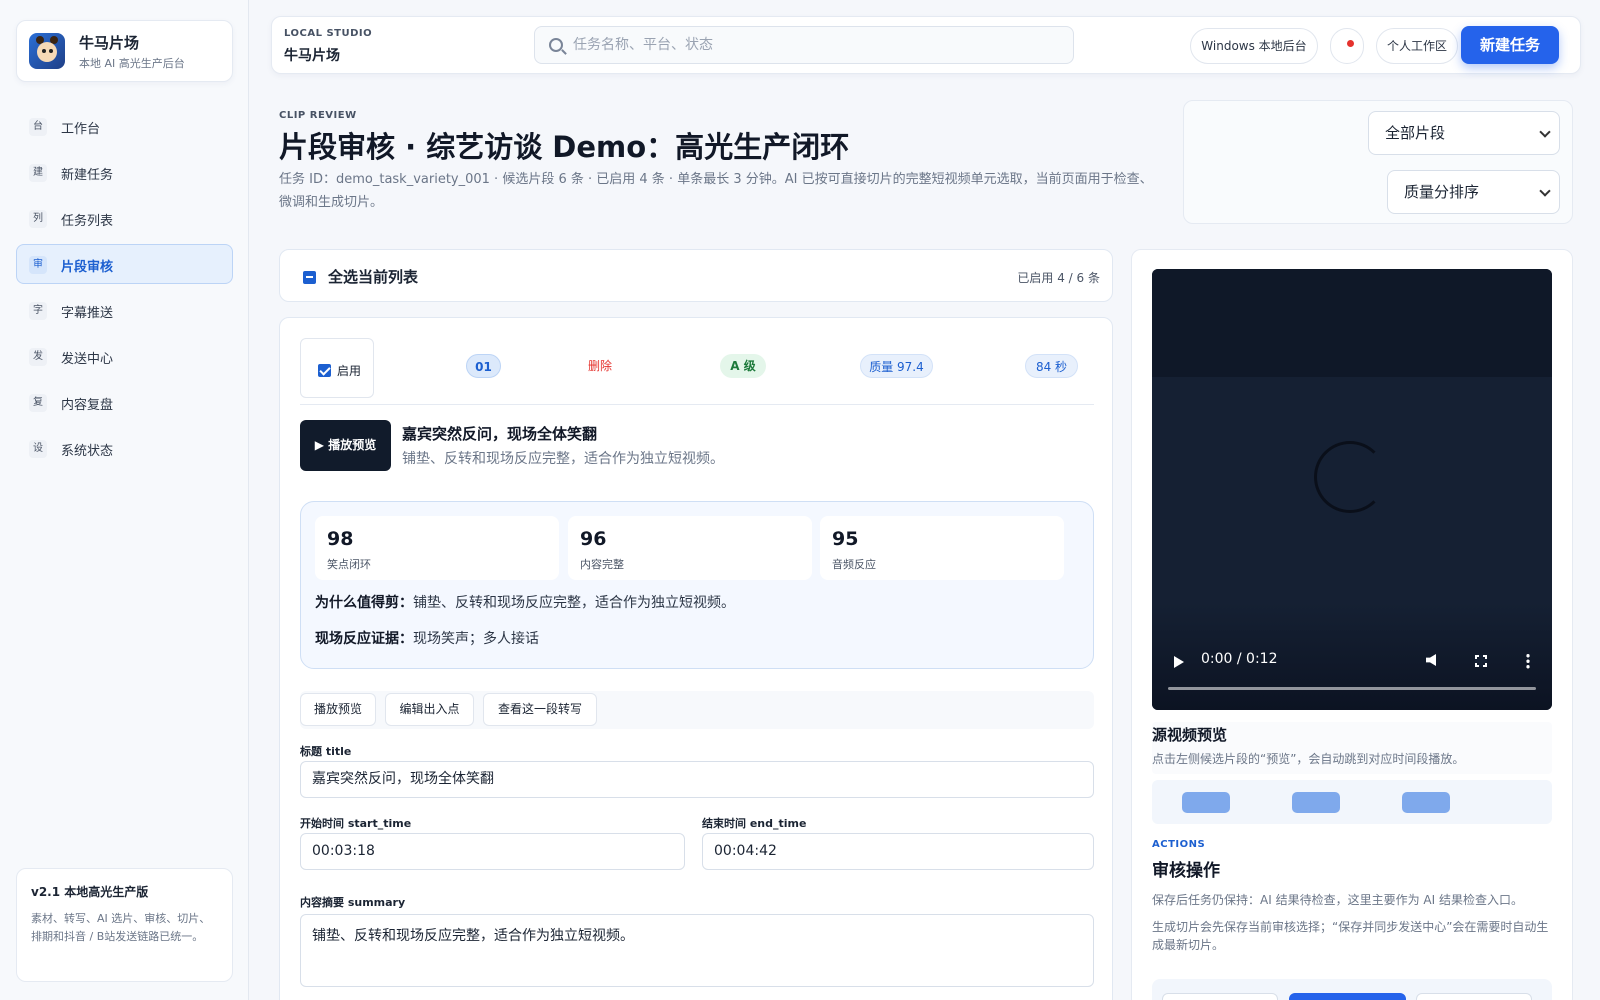 This screenshot has height=1000, width=1600. What do you see at coordinates (47, 51) in the screenshot?
I see `mascot-logo-icon` at bounding box center [47, 51].